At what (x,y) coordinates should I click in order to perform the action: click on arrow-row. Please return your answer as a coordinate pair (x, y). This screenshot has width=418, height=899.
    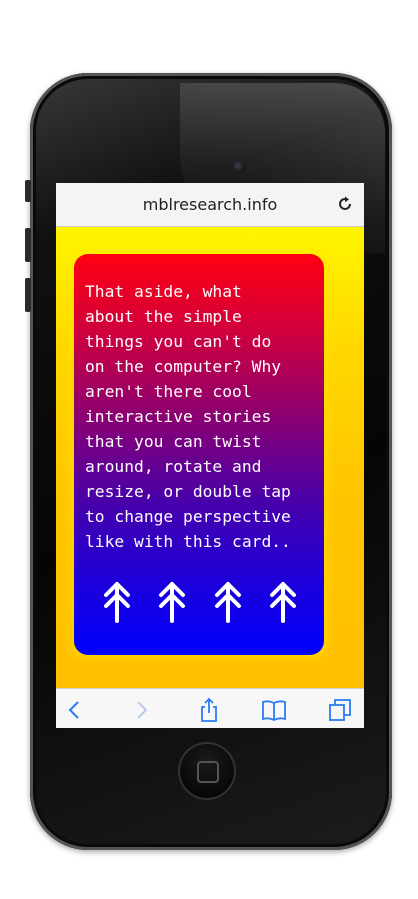
    Looking at the image, I should click on (200, 601).